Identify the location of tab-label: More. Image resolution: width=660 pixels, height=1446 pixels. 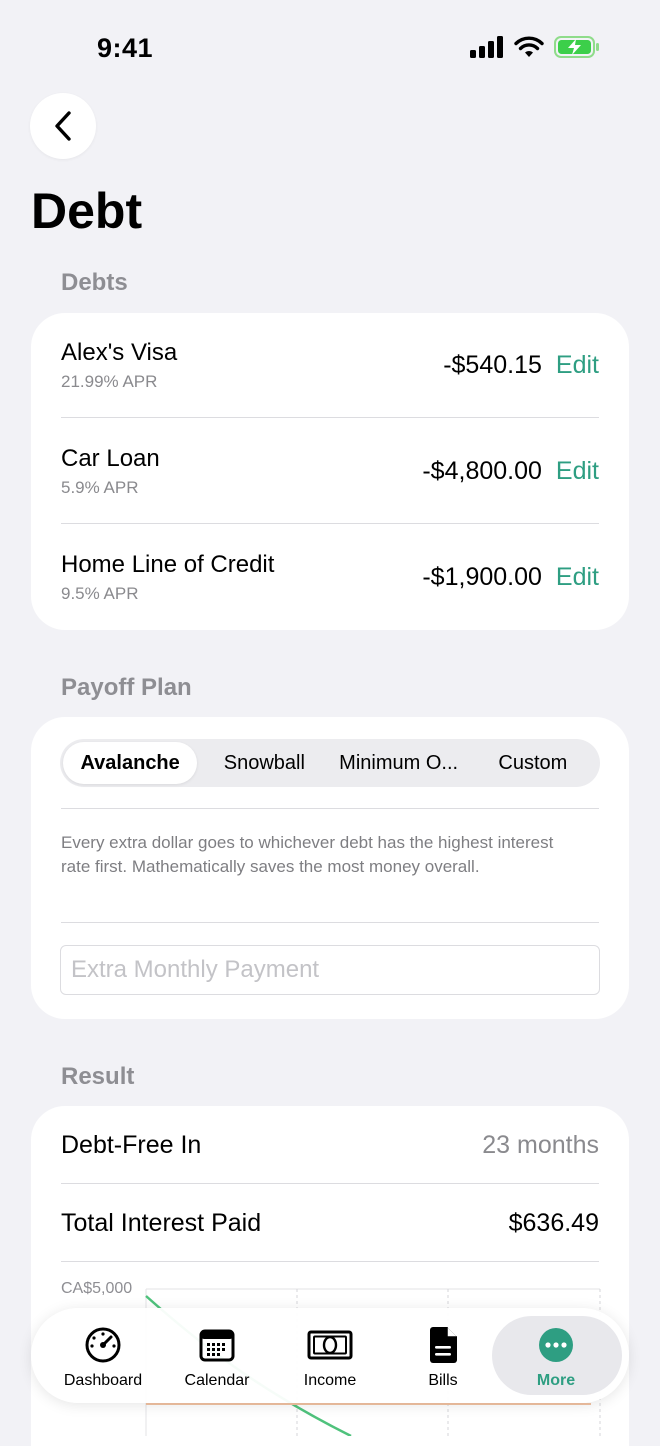
(556, 1380).